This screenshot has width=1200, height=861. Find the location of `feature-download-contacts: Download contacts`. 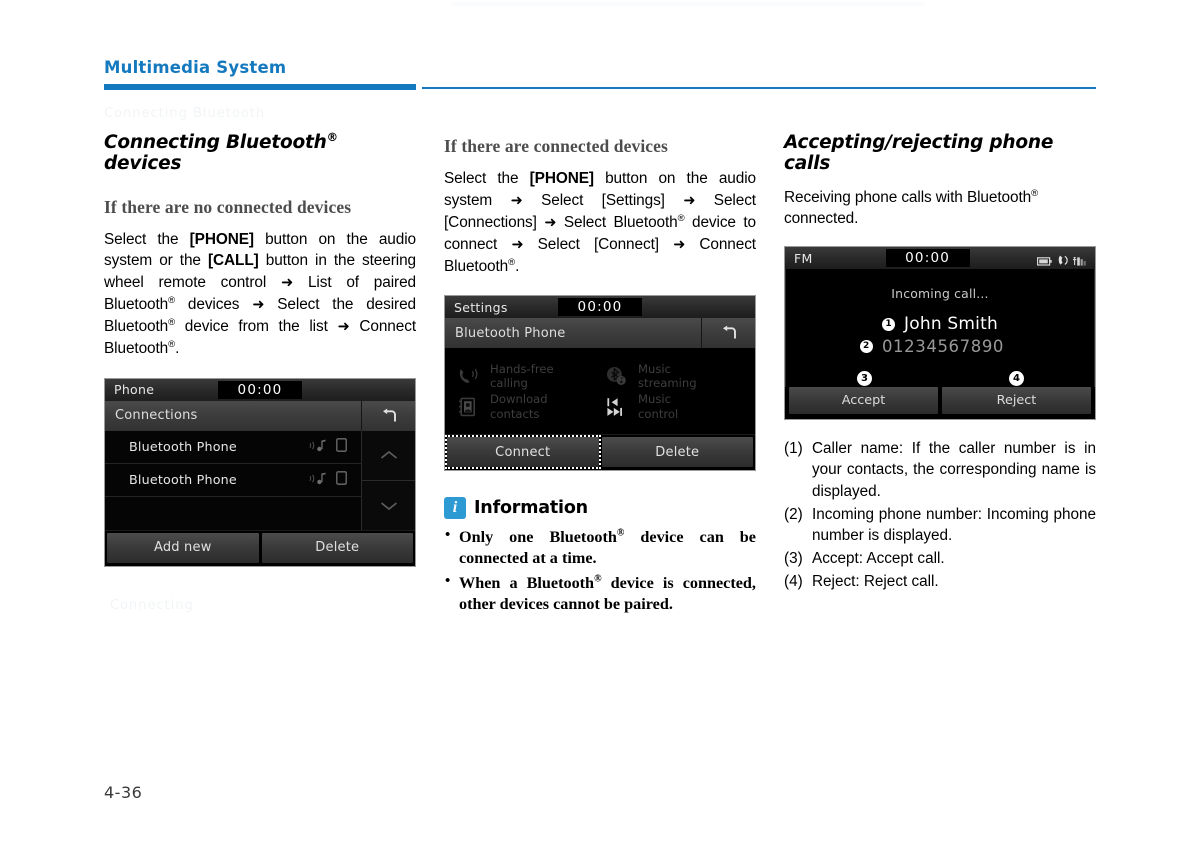

feature-download-contacts: Download contacts is located at coordinates (529, 406).